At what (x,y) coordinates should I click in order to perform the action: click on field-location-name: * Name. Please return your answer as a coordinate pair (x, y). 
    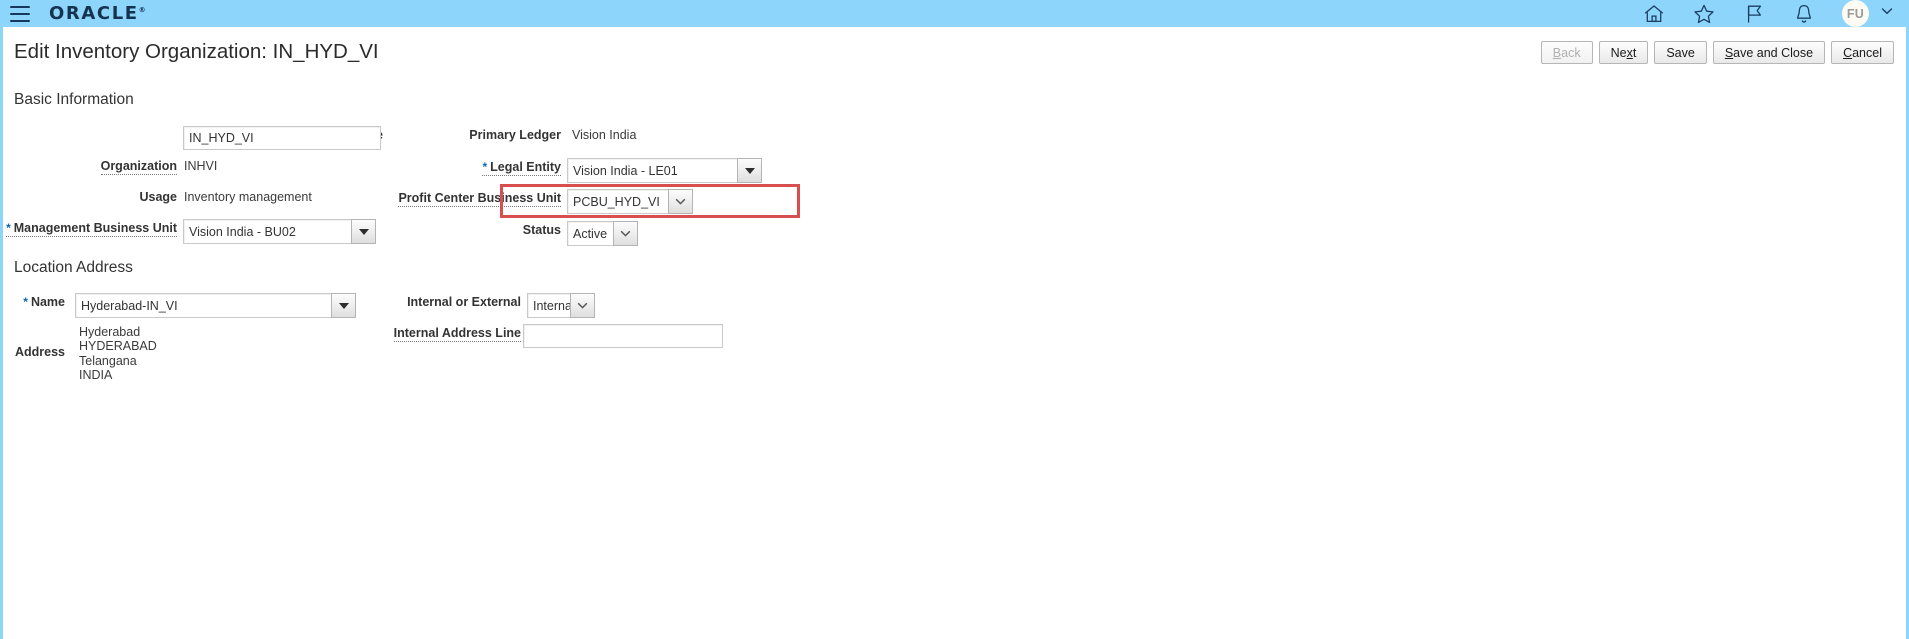
    Looking at the image, I should click on (34, 302).